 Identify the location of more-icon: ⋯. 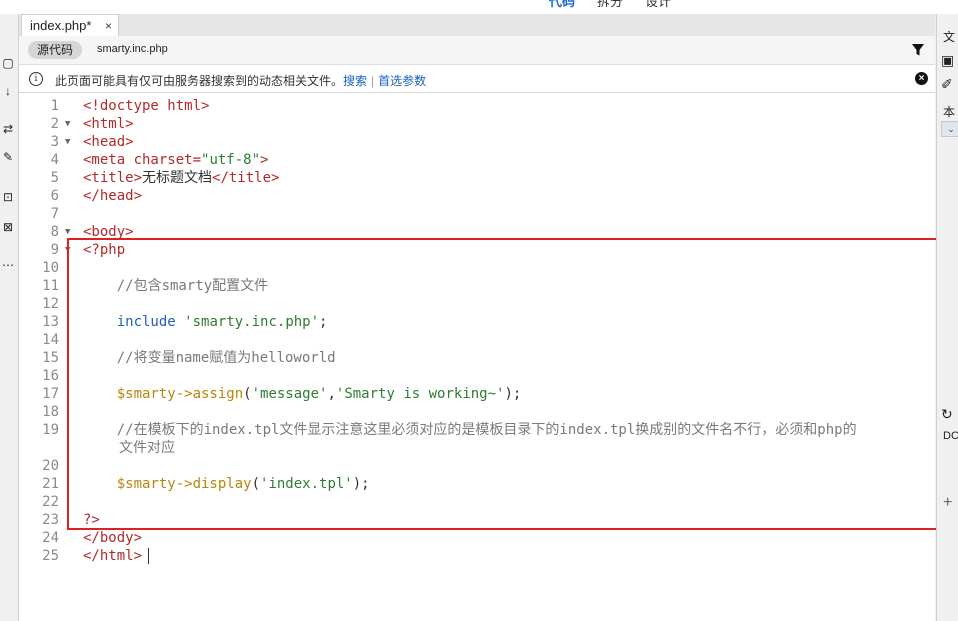
(8, 265).